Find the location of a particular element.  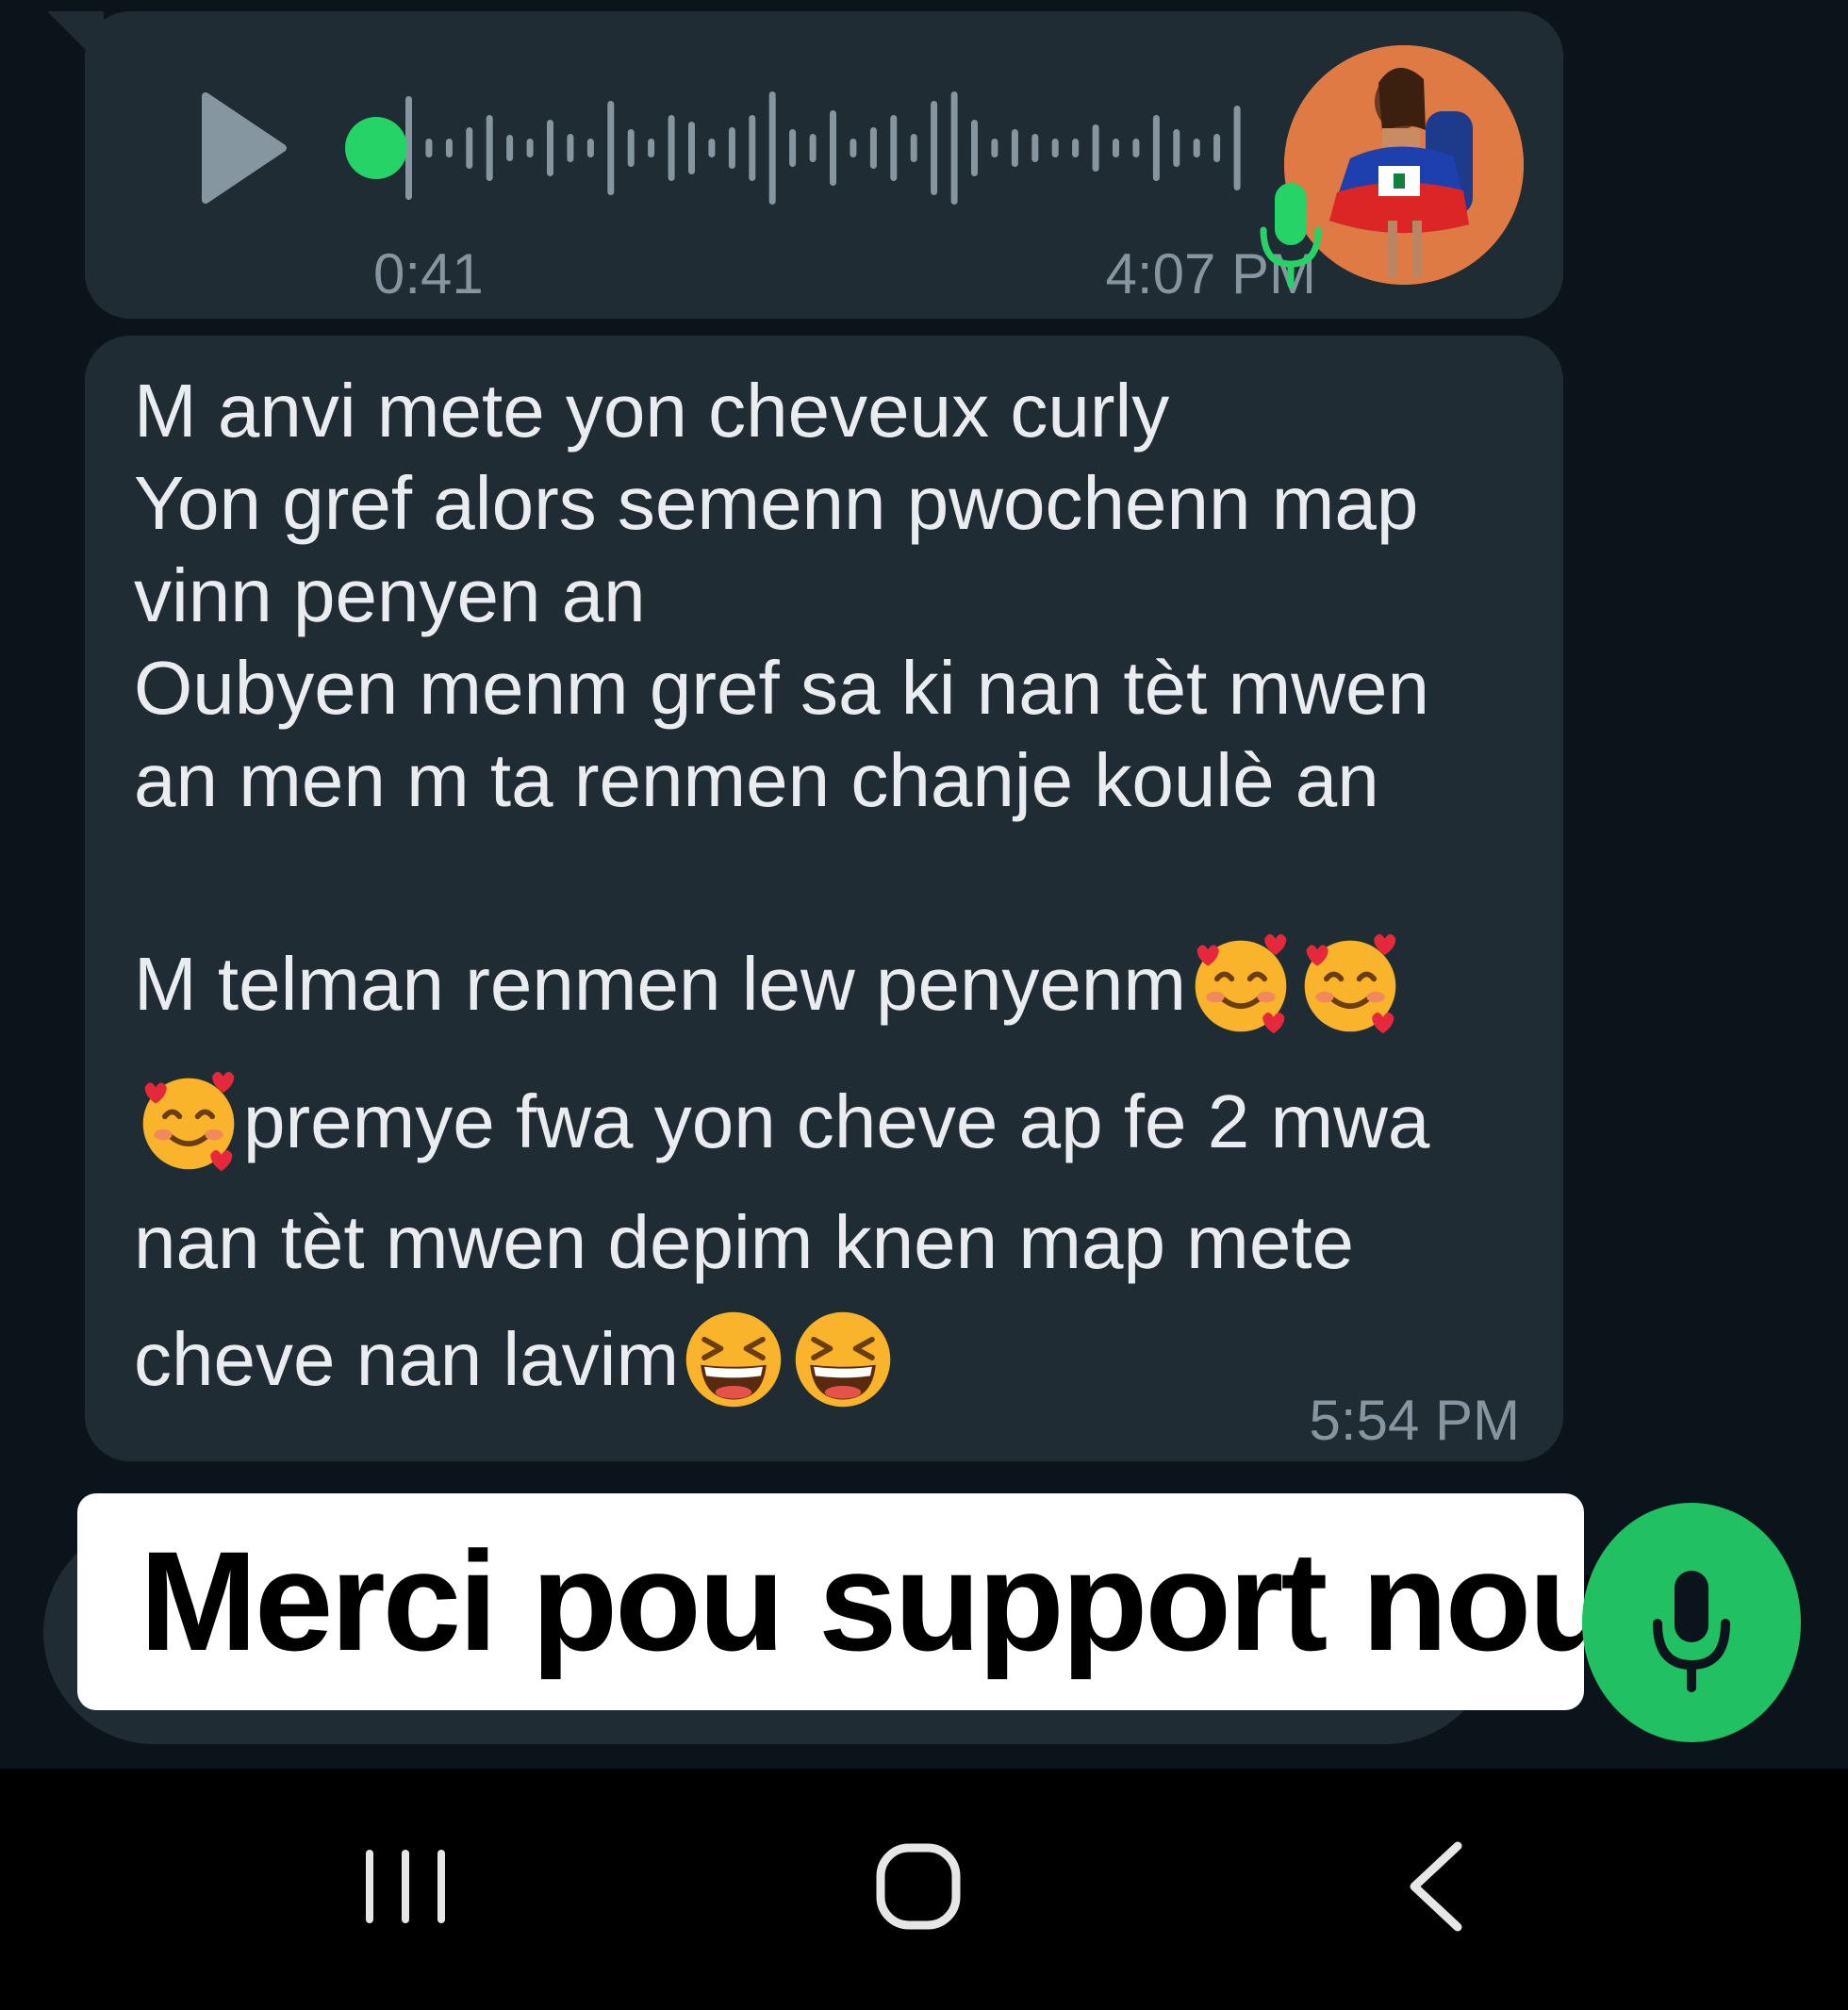

message-line: M telman renmen lew penyenm is located at coordinates (769, 984).